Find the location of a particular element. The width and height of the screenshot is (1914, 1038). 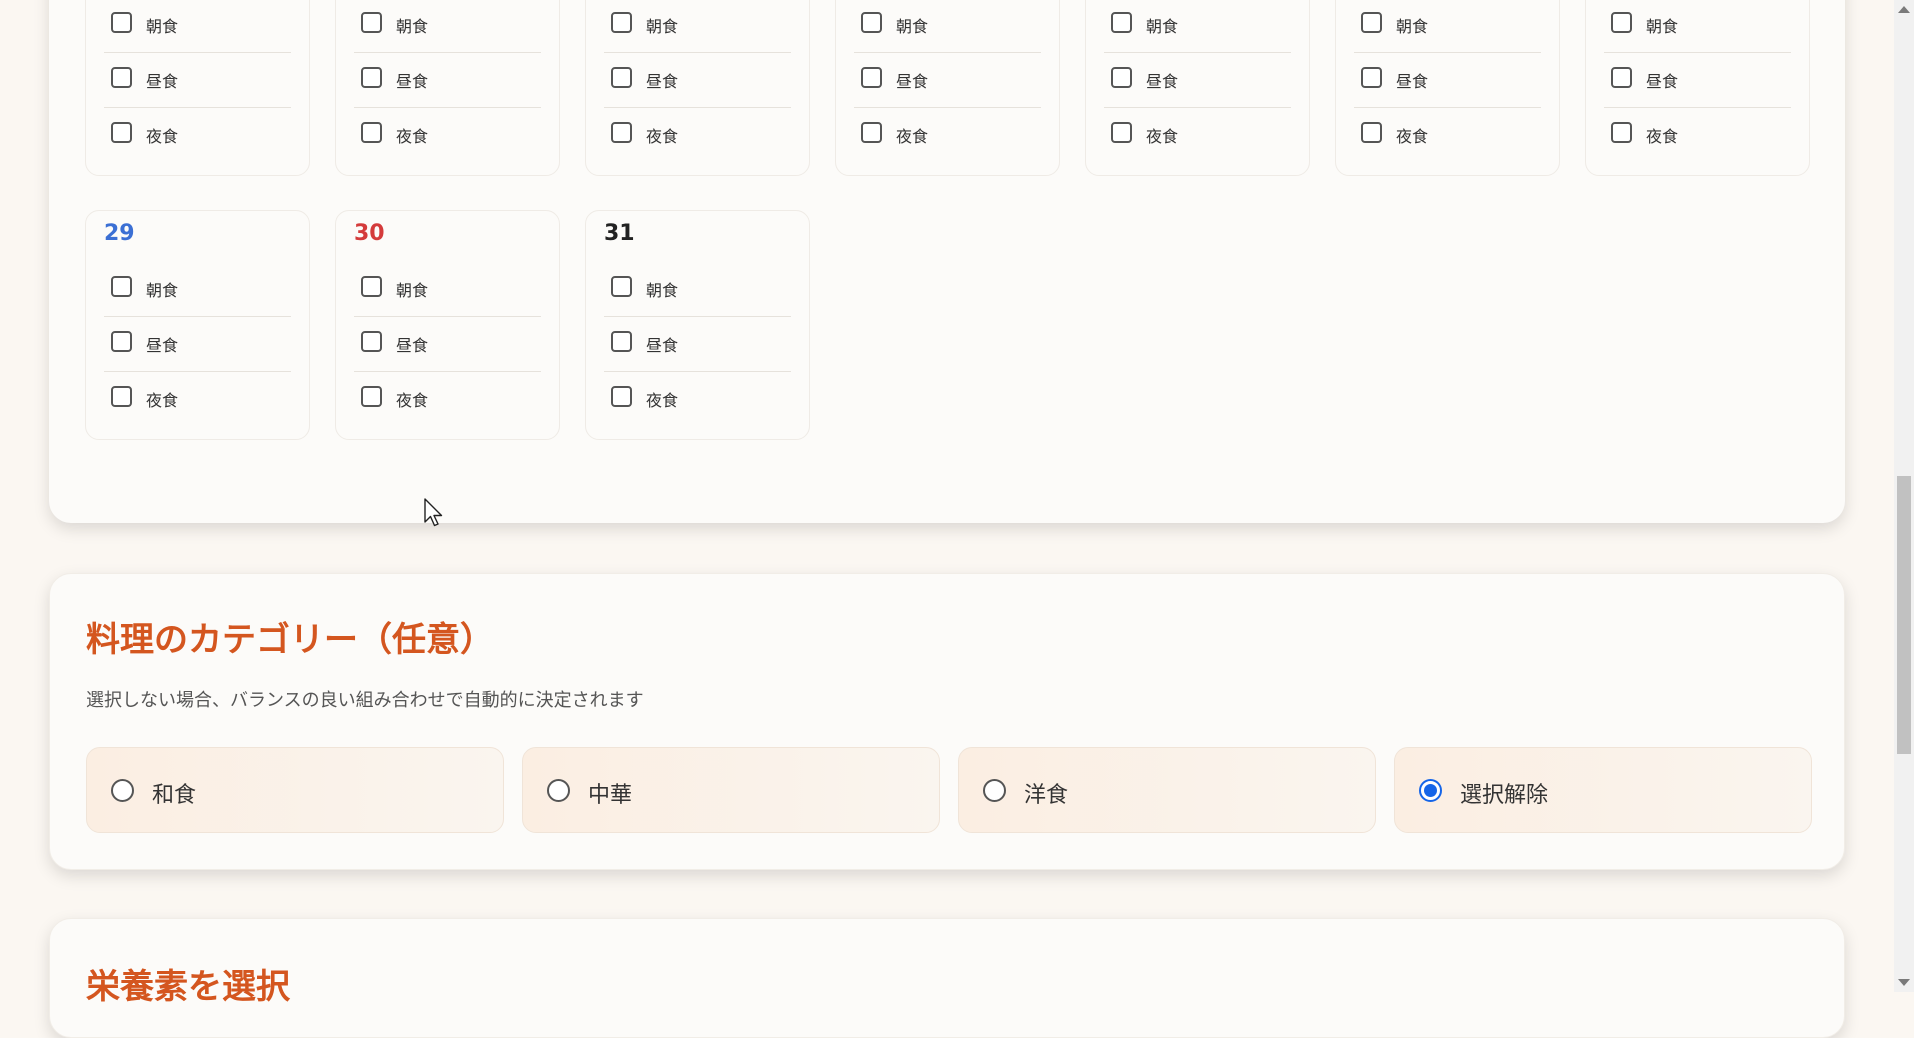

day-card: 23朝食昼食夜食 is located at coordinates (447, 88).